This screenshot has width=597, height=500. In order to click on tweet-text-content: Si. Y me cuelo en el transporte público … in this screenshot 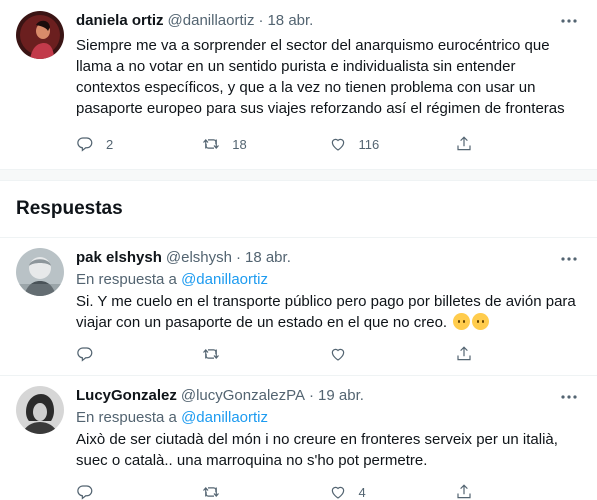, I will do `click(326, 312)`.